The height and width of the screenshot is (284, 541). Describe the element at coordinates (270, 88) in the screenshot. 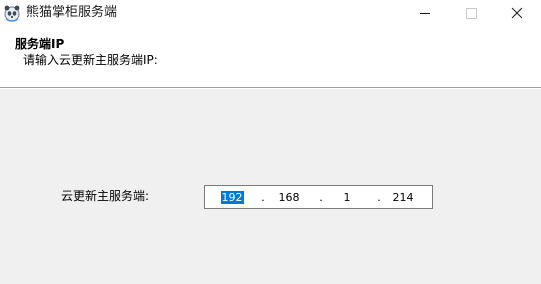

I see `header-divider-highlight` at that location.